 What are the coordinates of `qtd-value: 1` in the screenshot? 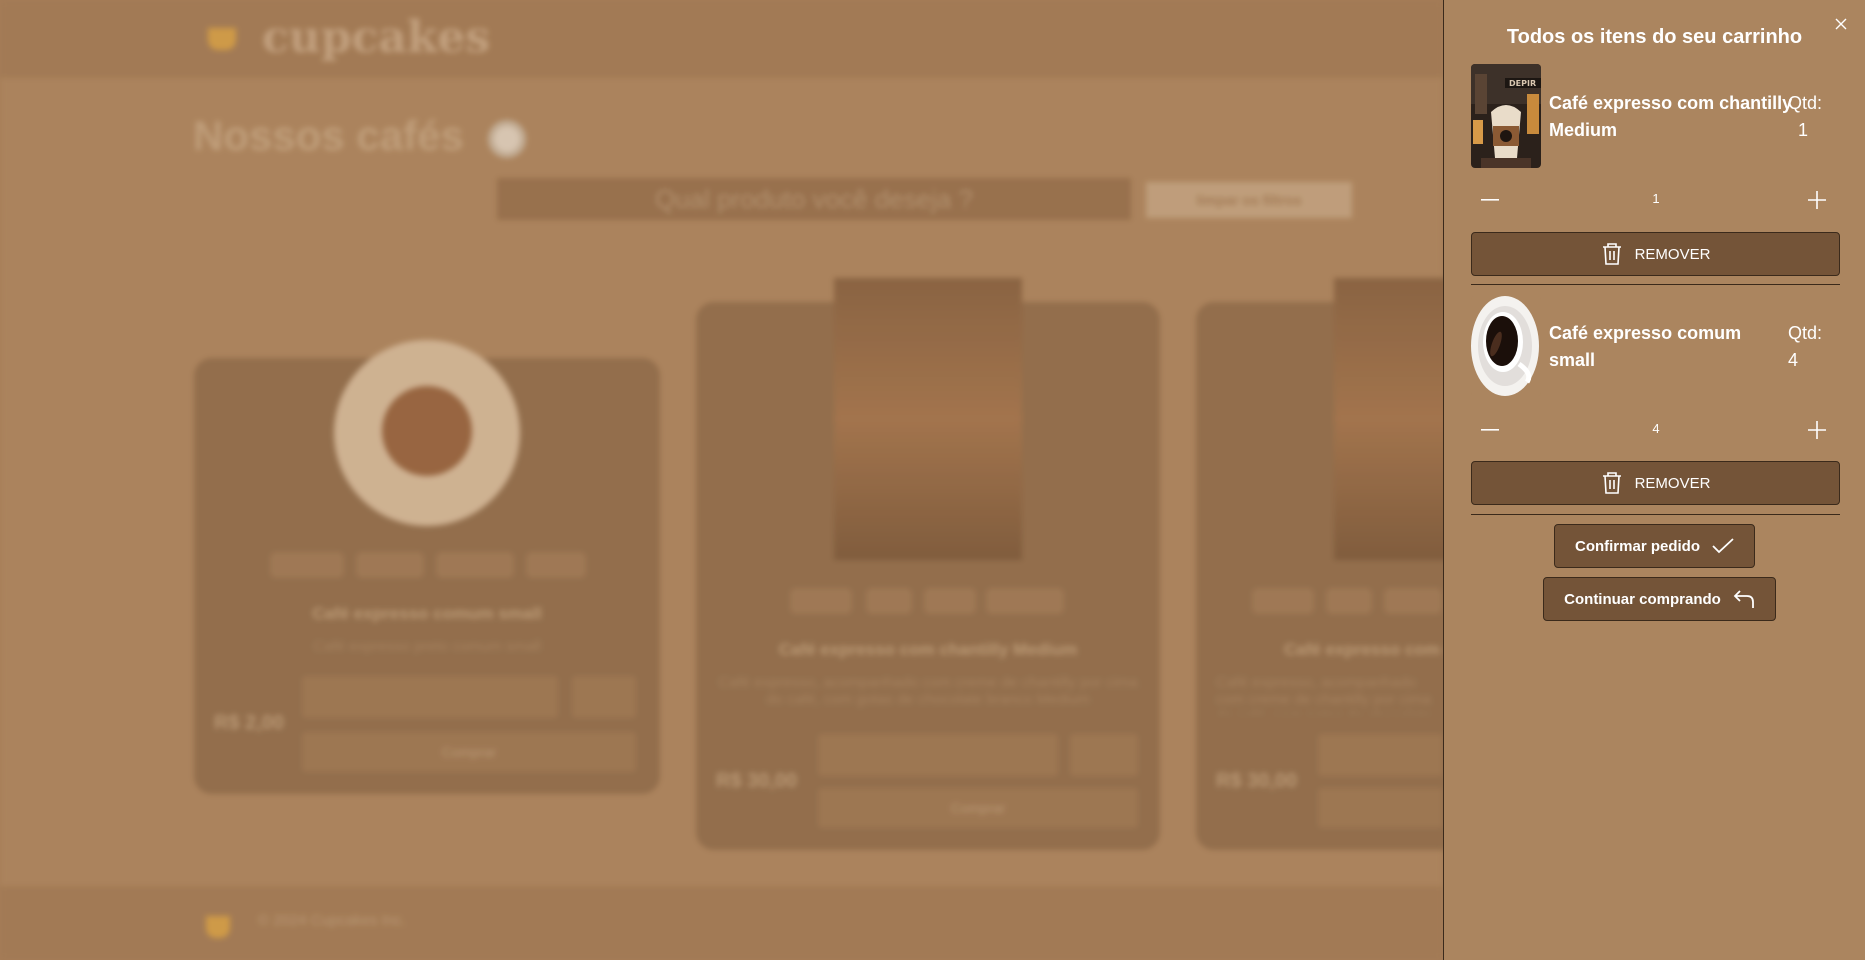 It's located at (1803, 130).